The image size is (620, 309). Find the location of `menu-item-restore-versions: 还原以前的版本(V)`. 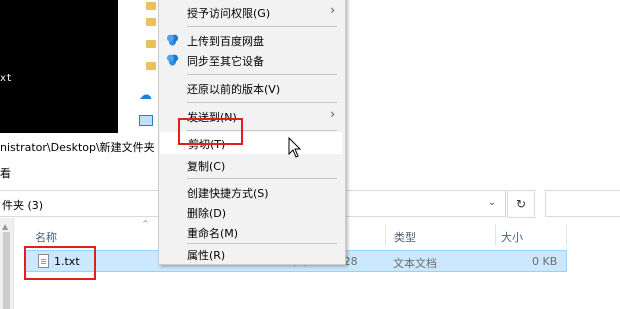

menu-item-restore-versions: 还原以前的版本(V) is located at coordinates (251, 88).